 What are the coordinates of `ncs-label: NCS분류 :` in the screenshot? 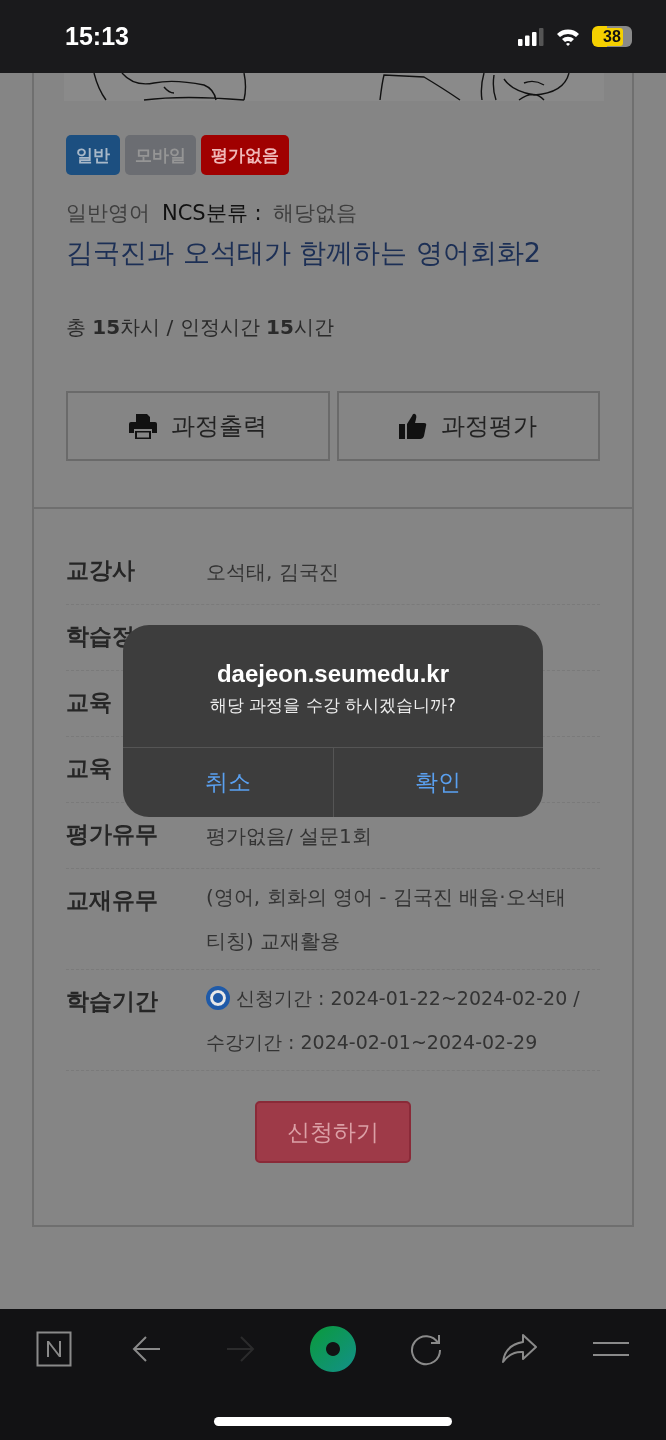 It's located at (212, 213).